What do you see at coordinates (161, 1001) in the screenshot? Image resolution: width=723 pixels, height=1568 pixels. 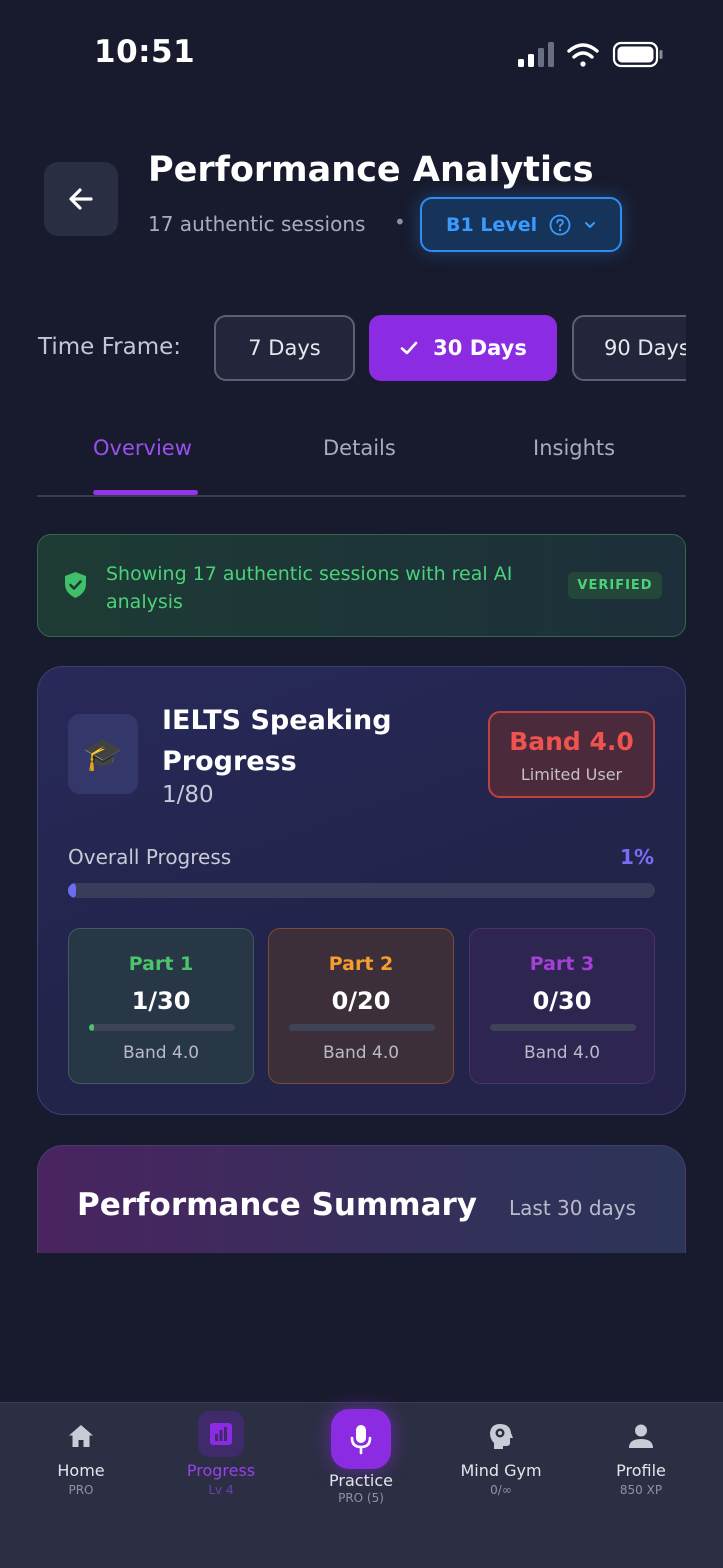 I see `part-score: 1/30` at bounding box center [161, 1001].